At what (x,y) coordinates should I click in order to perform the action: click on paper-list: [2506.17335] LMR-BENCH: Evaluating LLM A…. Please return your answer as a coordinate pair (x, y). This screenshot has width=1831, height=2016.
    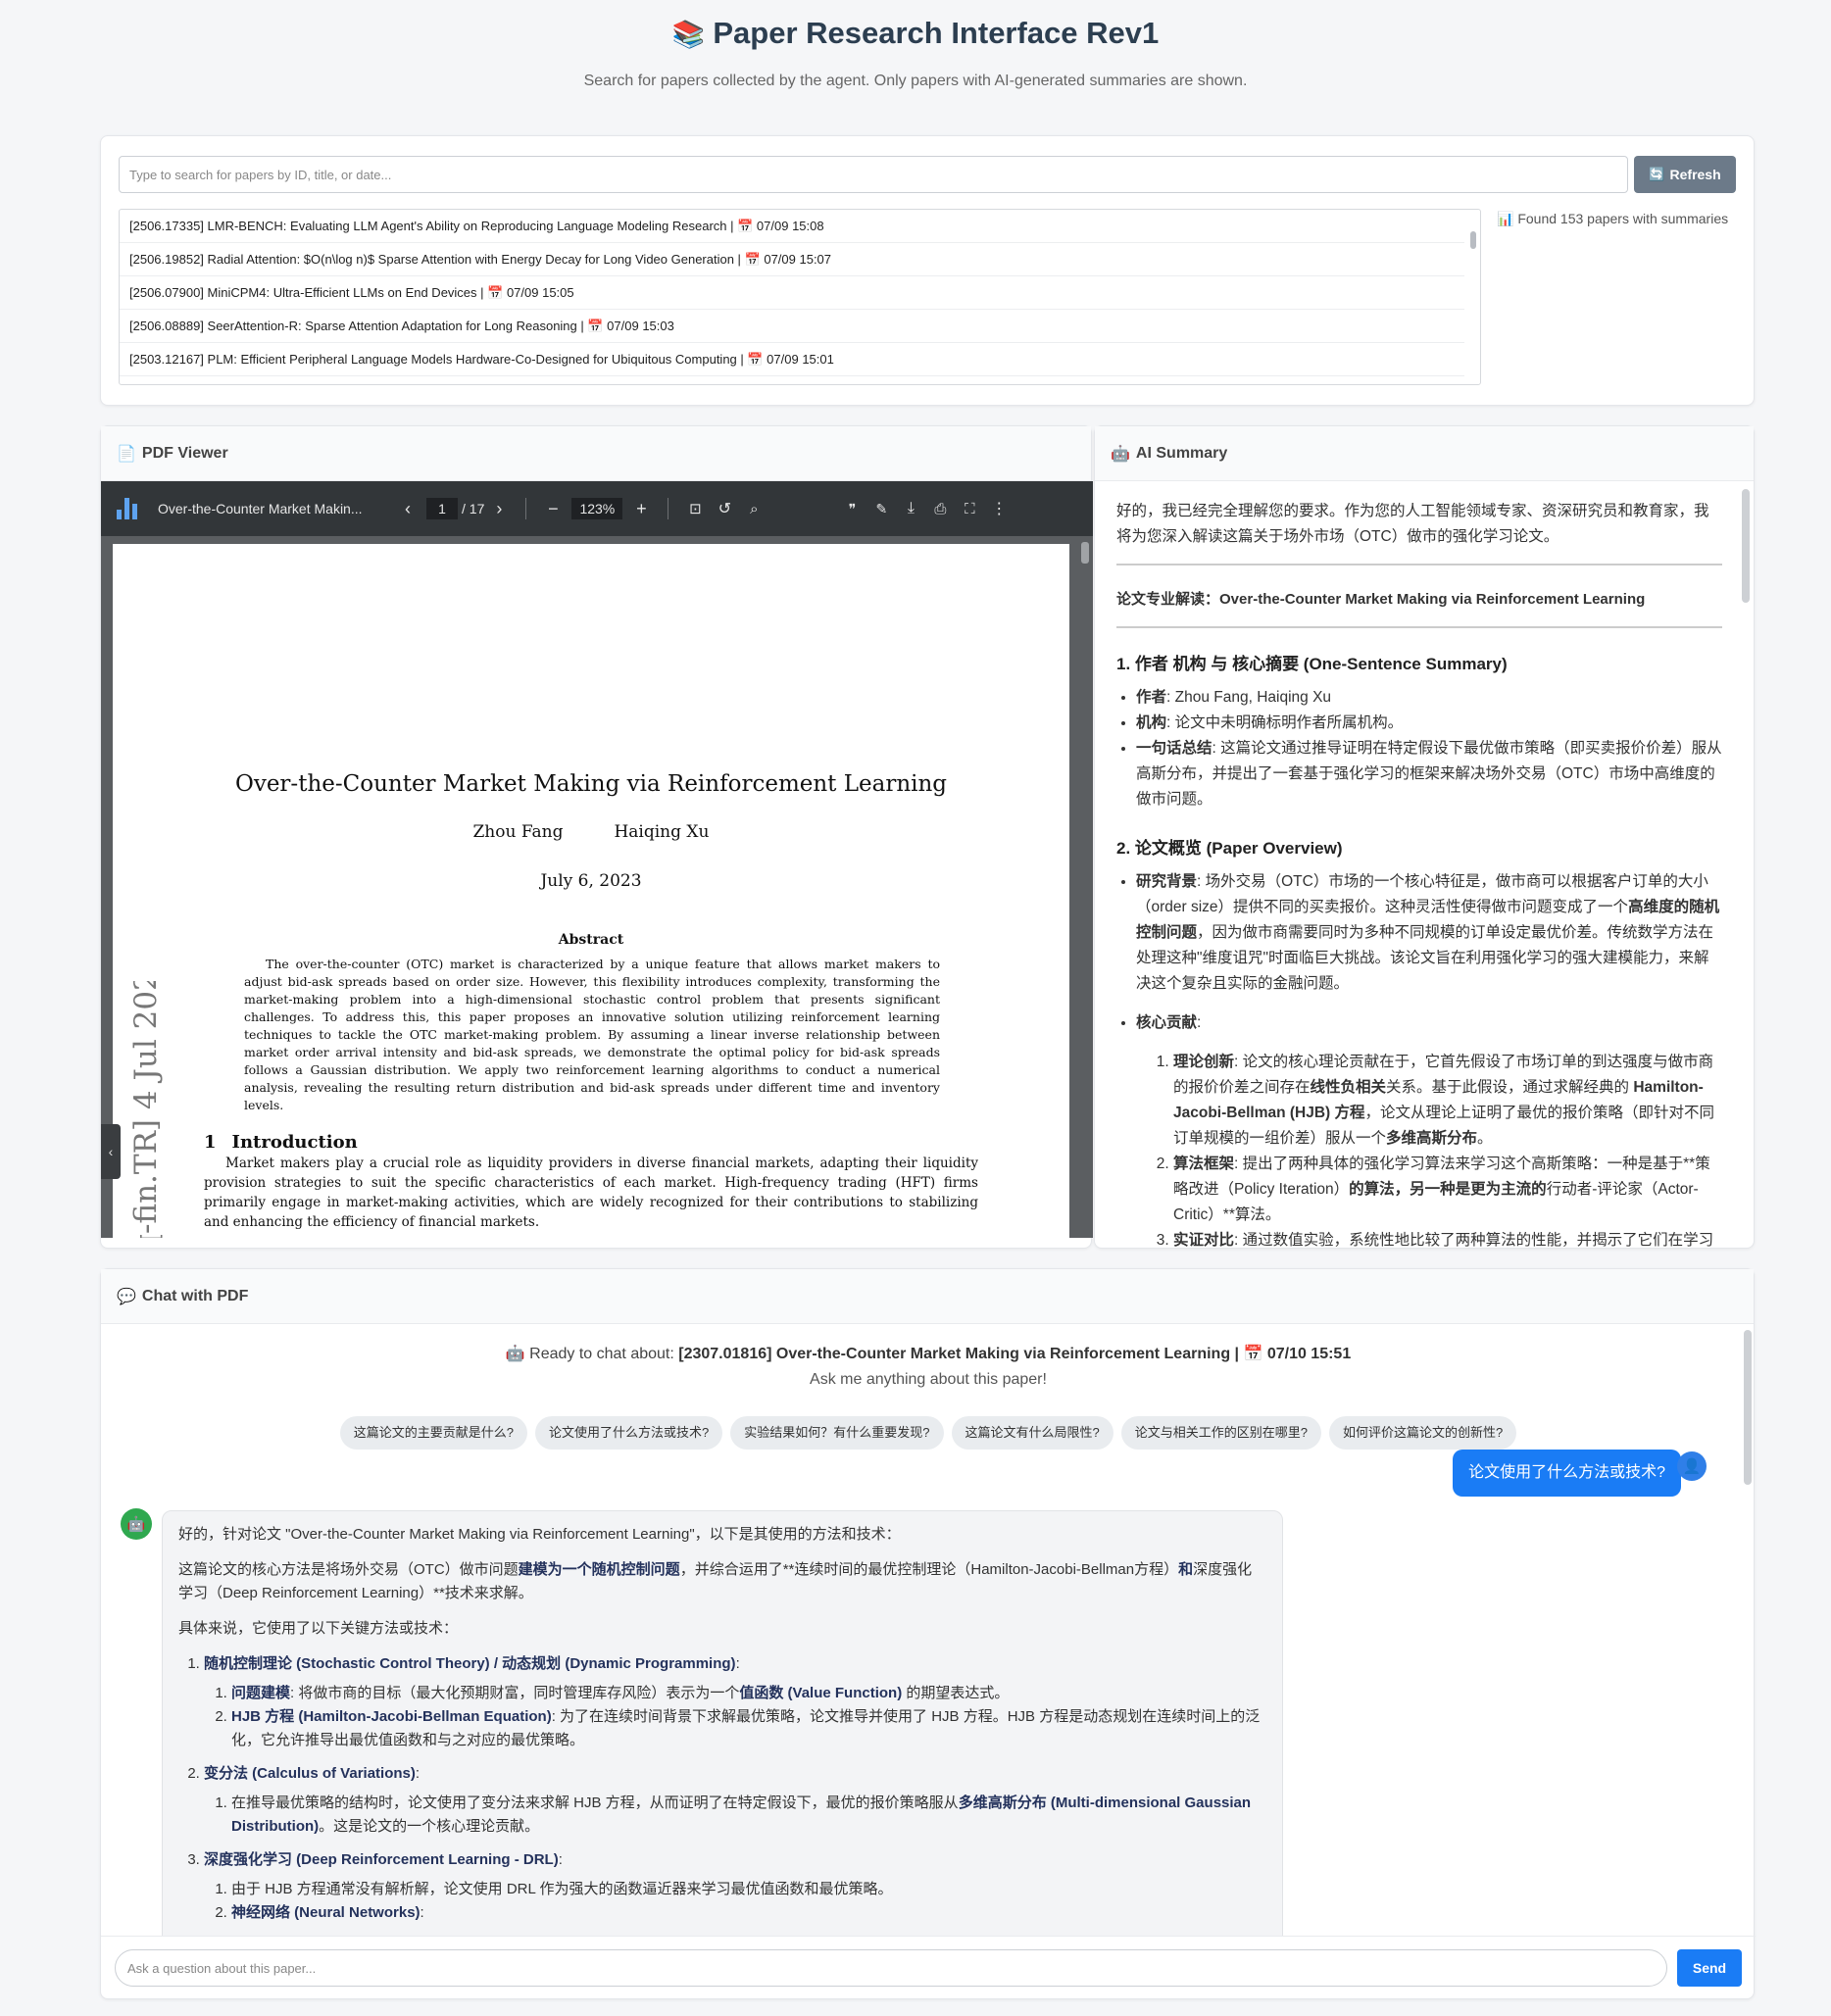
    Looking at the image, I should click on (800, 297).